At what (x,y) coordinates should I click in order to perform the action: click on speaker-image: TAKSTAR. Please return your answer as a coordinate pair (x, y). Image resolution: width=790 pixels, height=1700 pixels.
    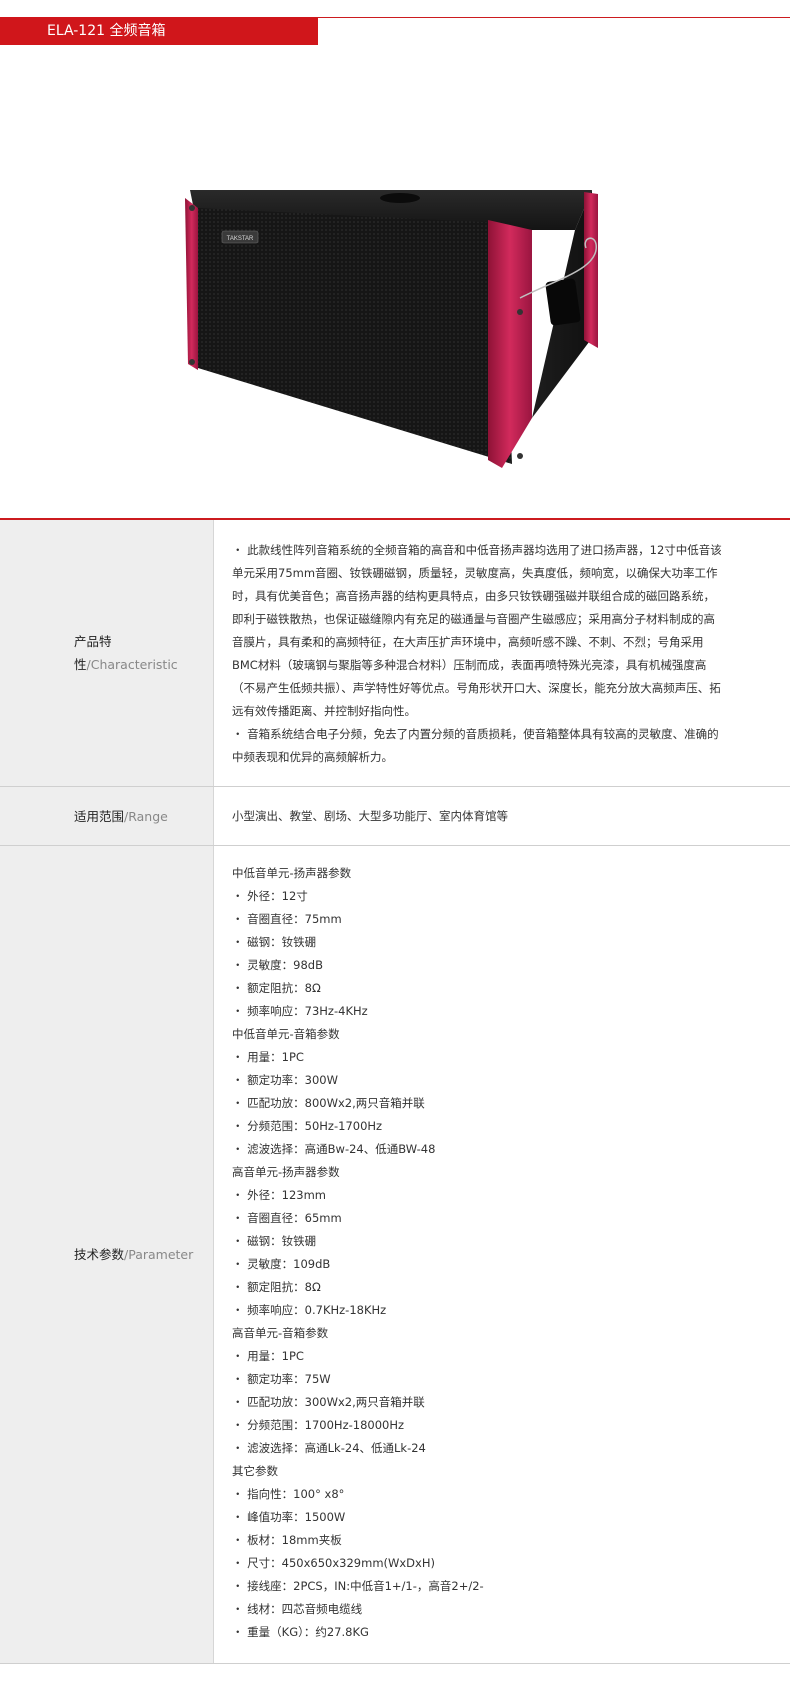
    Looking at the image, I should click on (391, 329).